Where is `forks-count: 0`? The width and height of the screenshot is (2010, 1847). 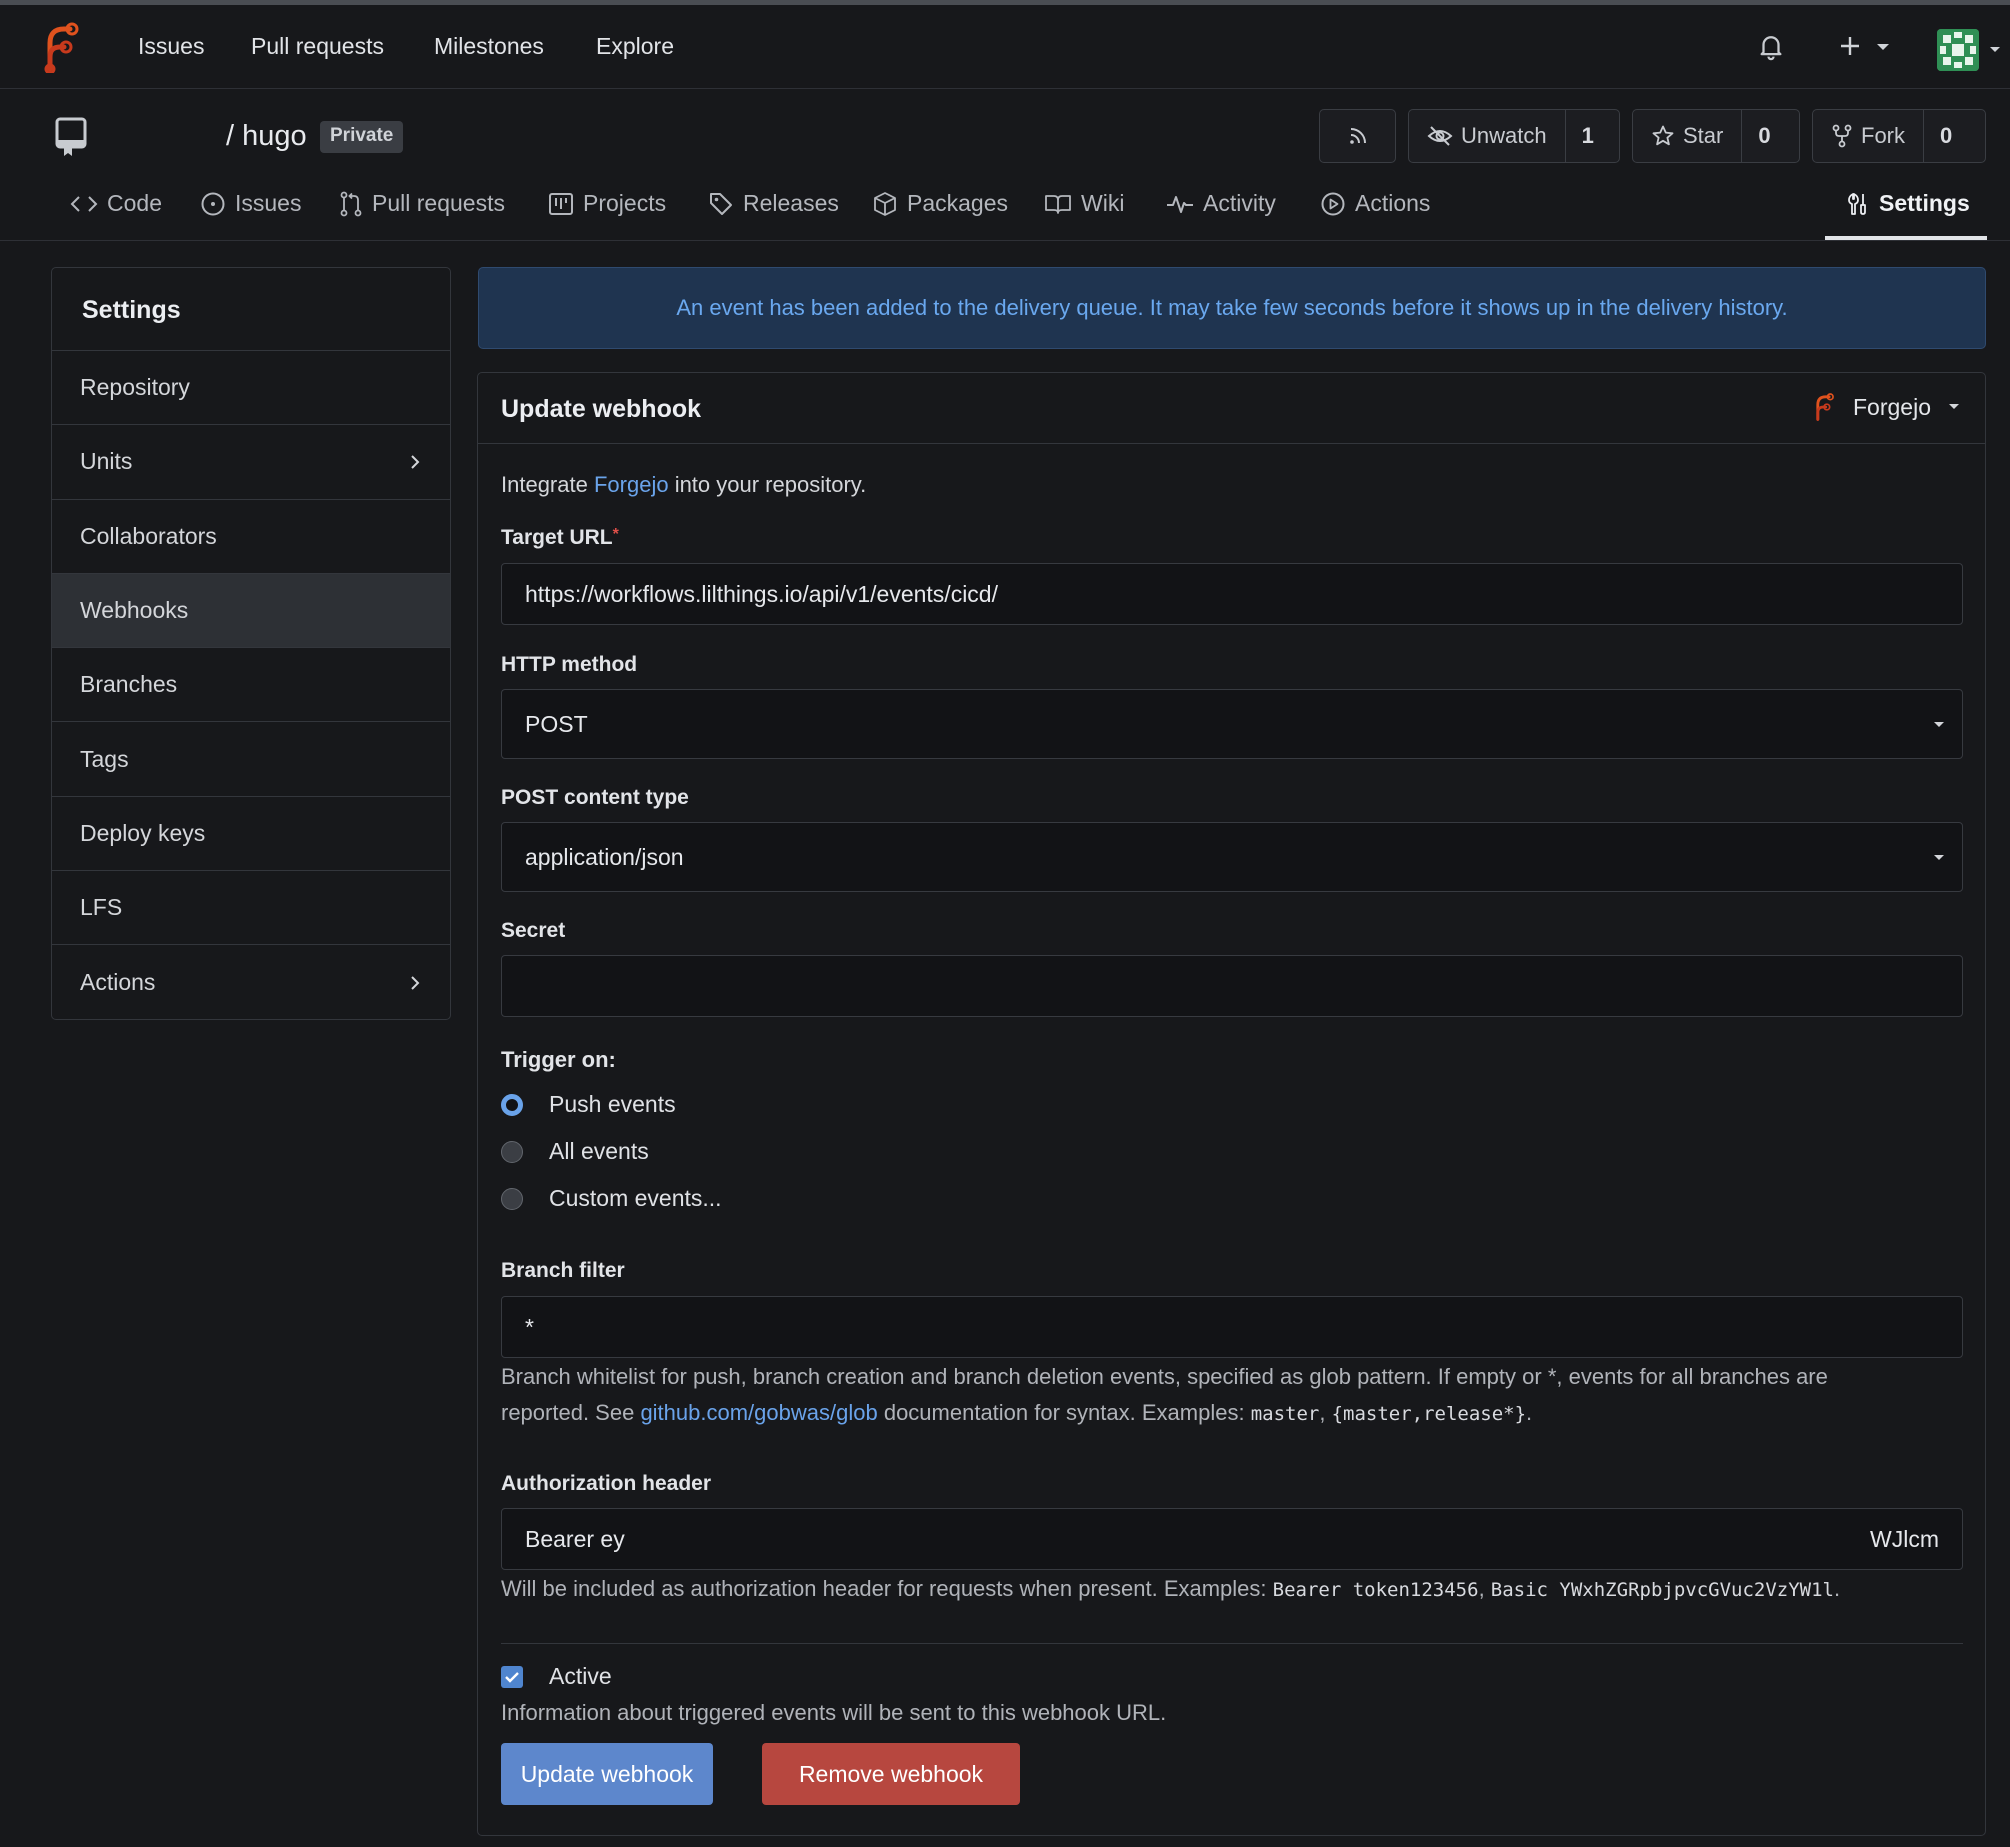 forks-count: 0 is located at coordinates (1945, 136).